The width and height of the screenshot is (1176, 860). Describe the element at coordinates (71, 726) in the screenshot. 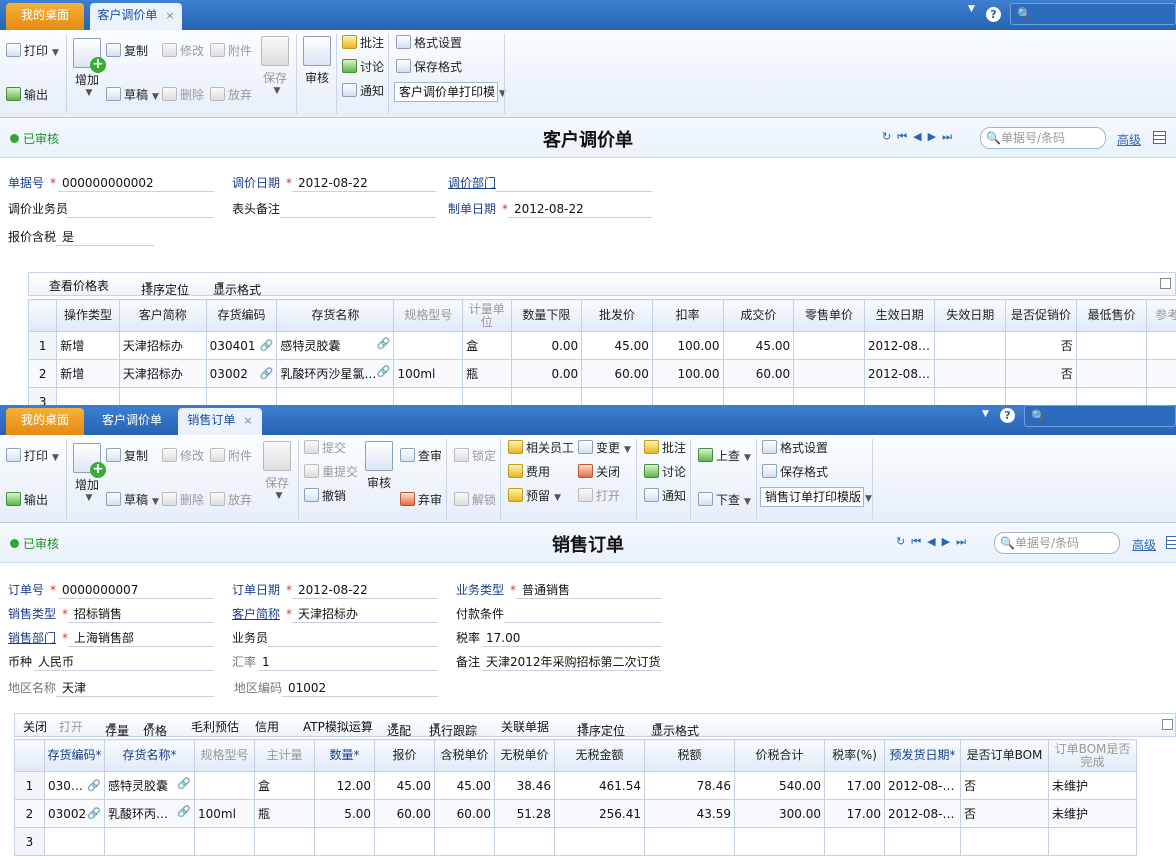

I see `open-row-button: 打开` at that location.